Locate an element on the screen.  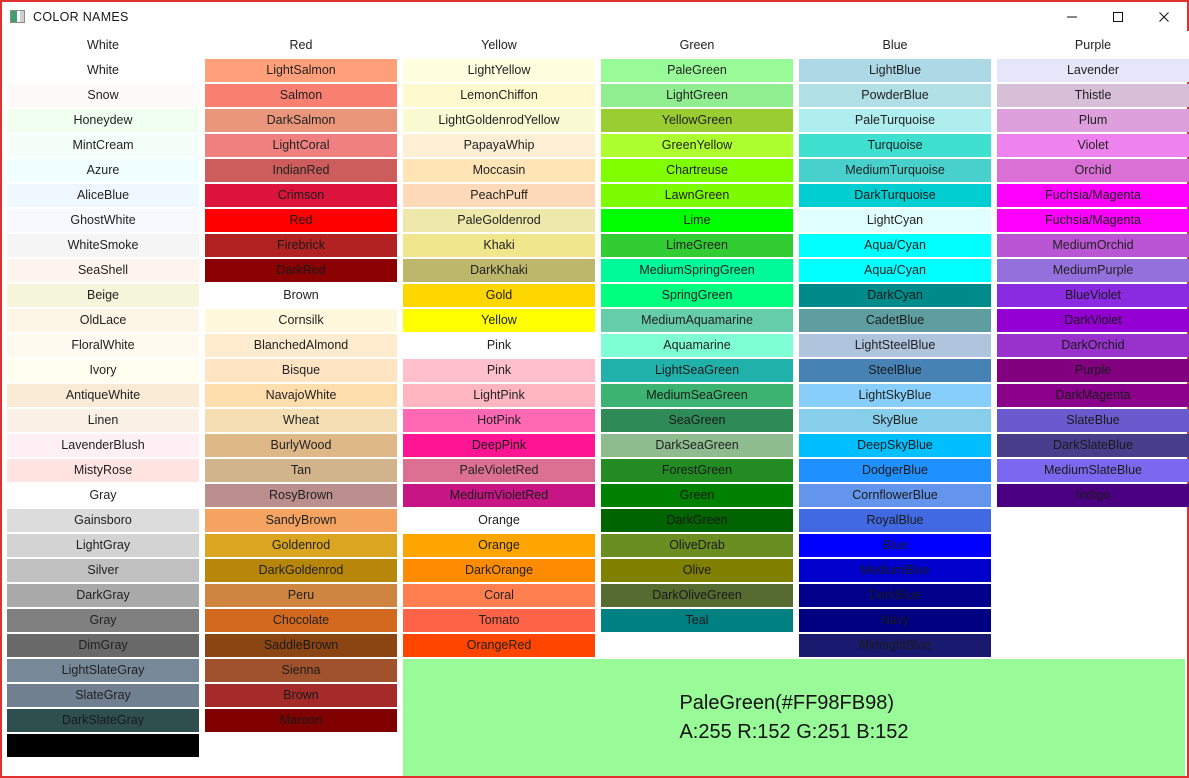
color-swatch: Sienna is located at coordinates (301, 670).